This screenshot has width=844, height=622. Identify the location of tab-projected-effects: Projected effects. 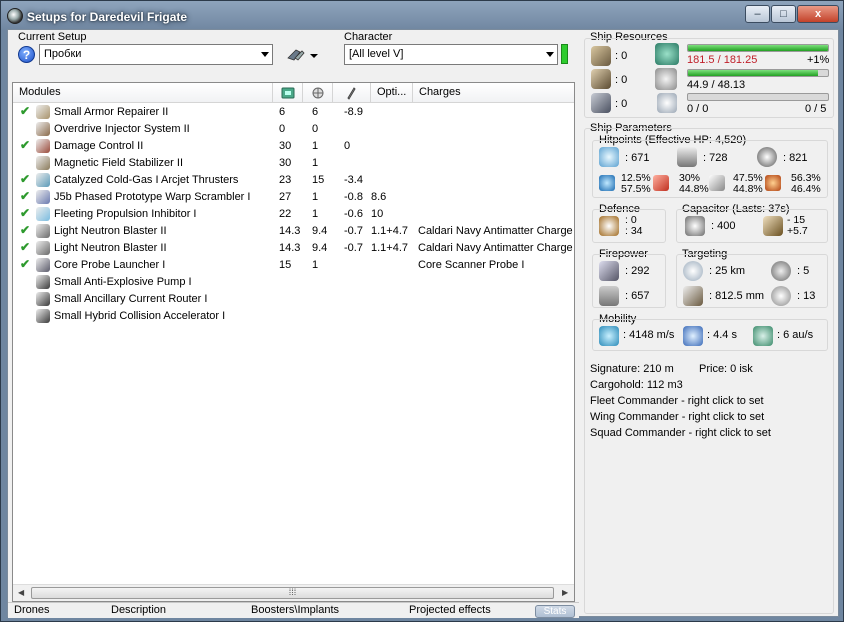
(450, 610).